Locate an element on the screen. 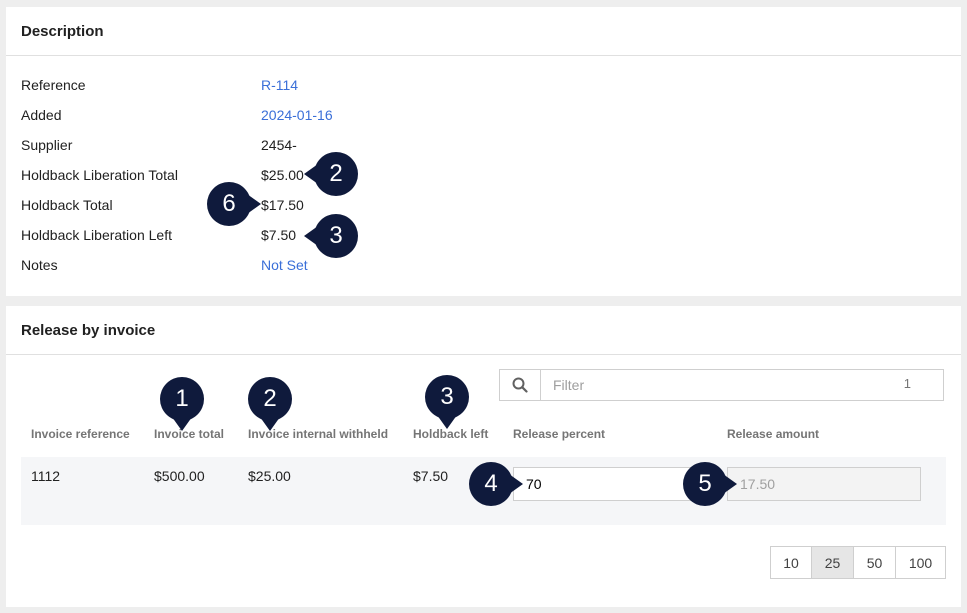 The image size is (967, 613). holdback-liberation-left-value: $7.50 is located at coordinates (279, 235).